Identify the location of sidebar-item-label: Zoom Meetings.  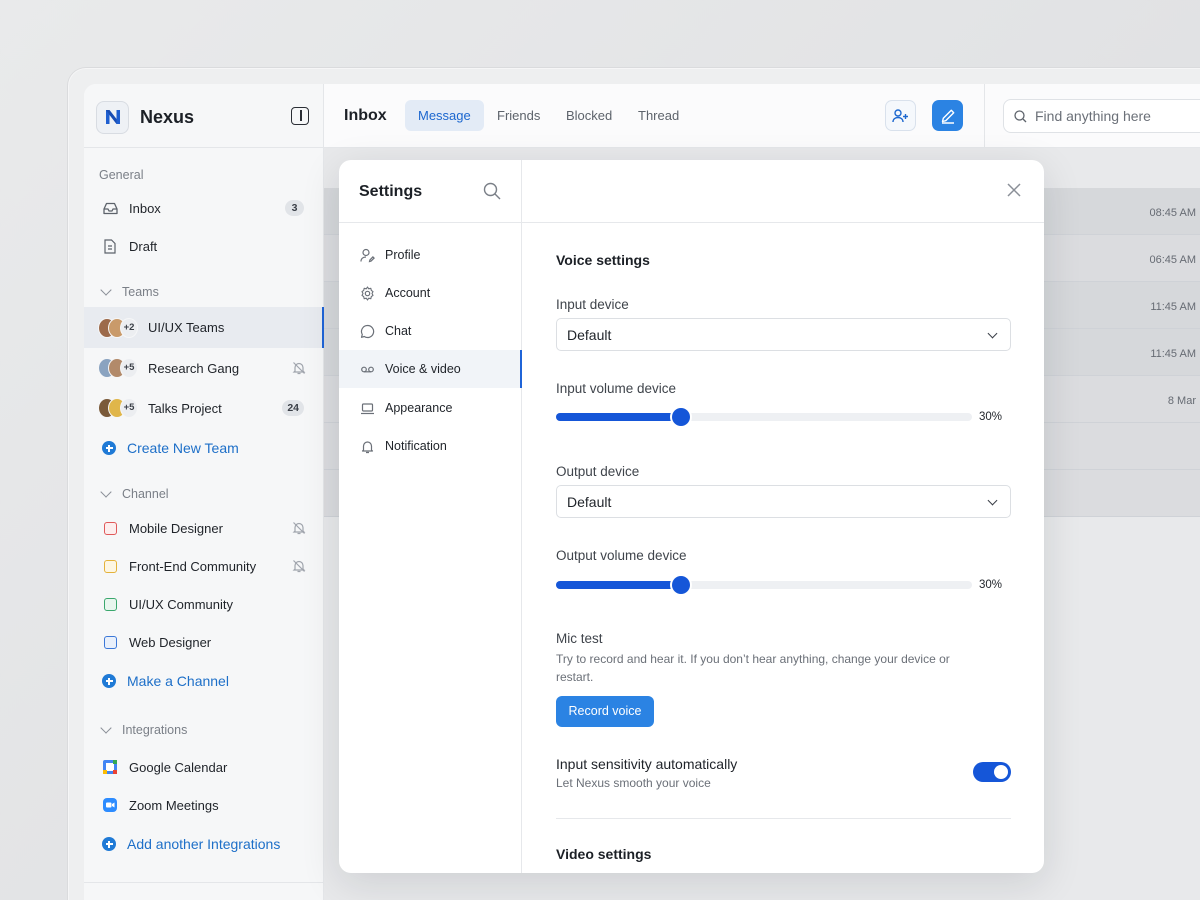
(174, 805).